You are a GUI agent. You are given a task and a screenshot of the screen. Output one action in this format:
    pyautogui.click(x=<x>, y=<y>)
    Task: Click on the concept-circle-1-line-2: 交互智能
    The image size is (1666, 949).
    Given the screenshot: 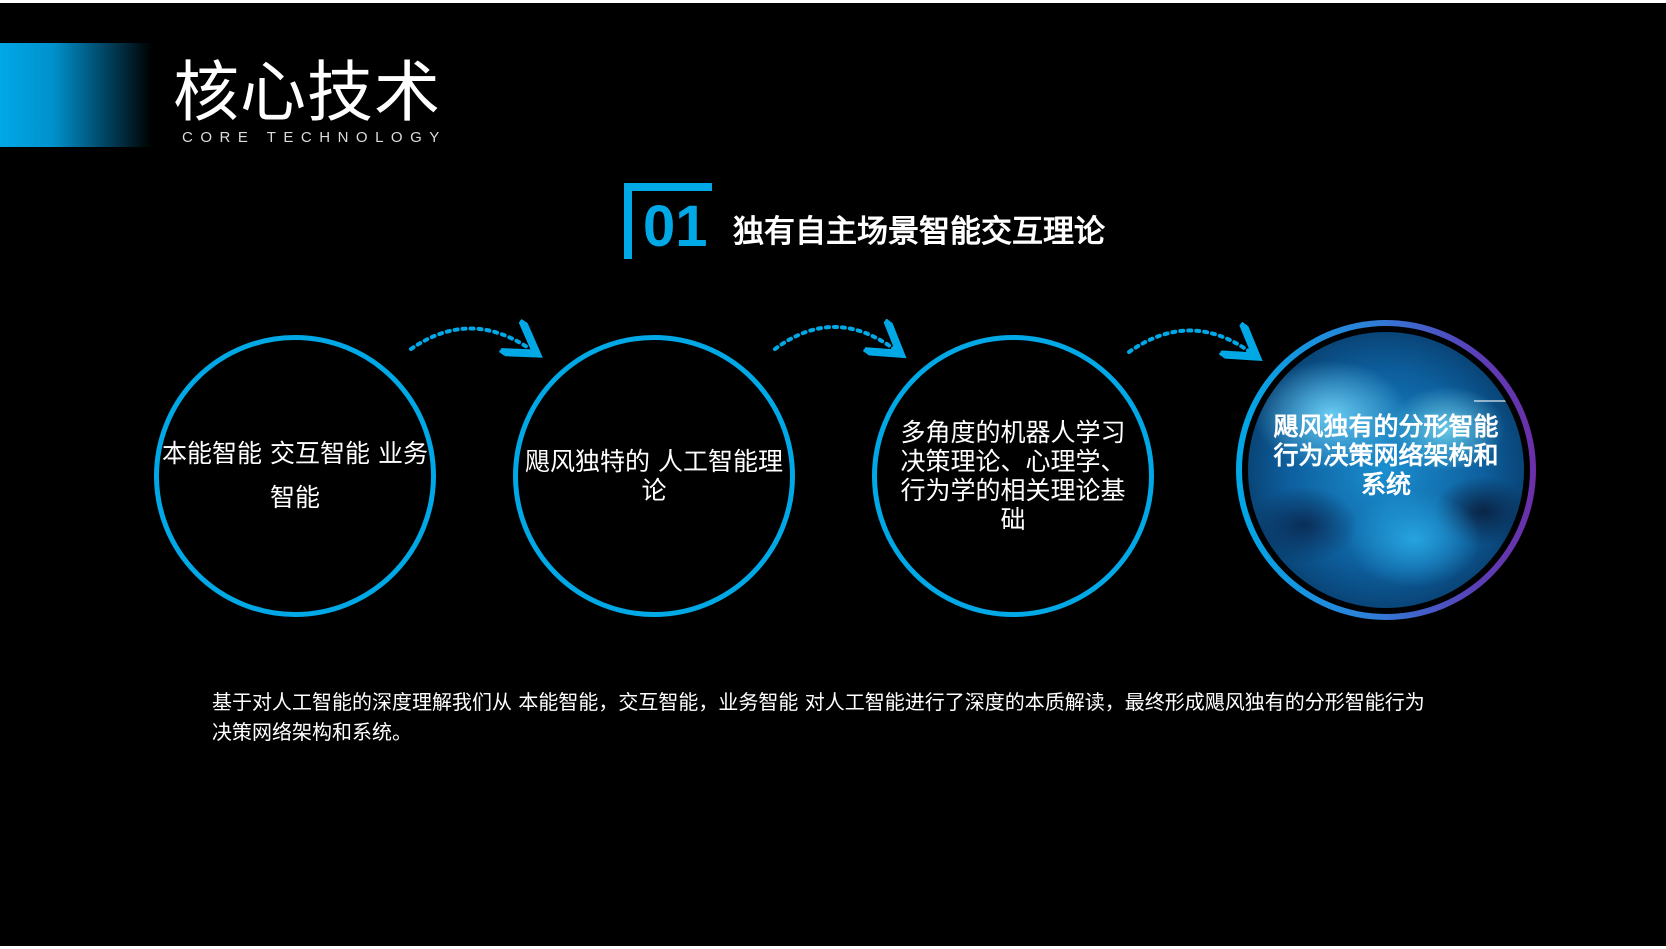 What is the action you would take?
    pyautogui.click(x=319, y=453)
    